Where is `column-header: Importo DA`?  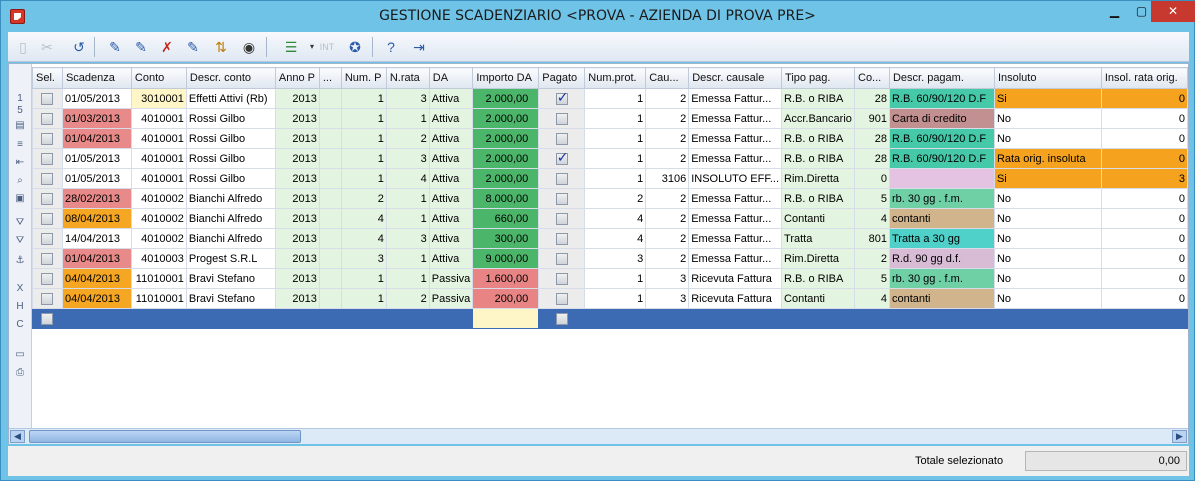
column-header: Importo DA is located at coordinates (506, 78).